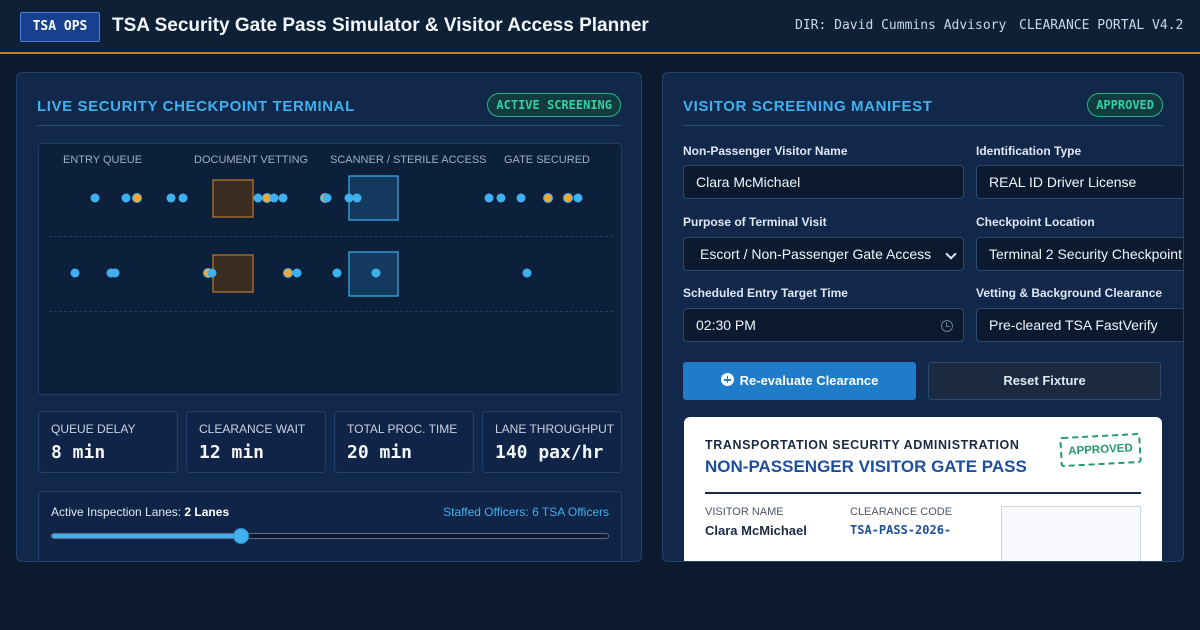 The width and height of the screenshot is (1200, 630). Describe the element at coordinates (60, 27) in the screenshot. I see `ops-badge: TSA OPS` at that location.